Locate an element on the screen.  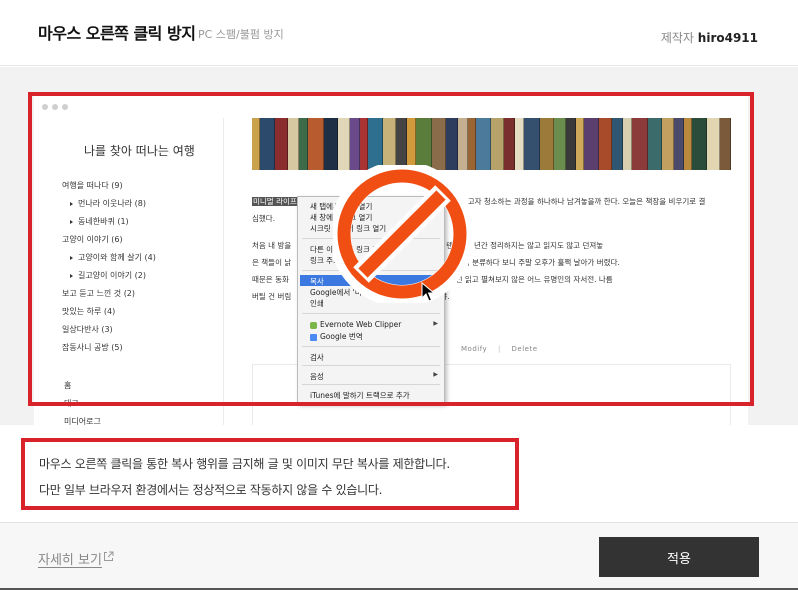
page-title: 마우스 오른쪽 클릭 방지 is located at coordinates (117, 33).